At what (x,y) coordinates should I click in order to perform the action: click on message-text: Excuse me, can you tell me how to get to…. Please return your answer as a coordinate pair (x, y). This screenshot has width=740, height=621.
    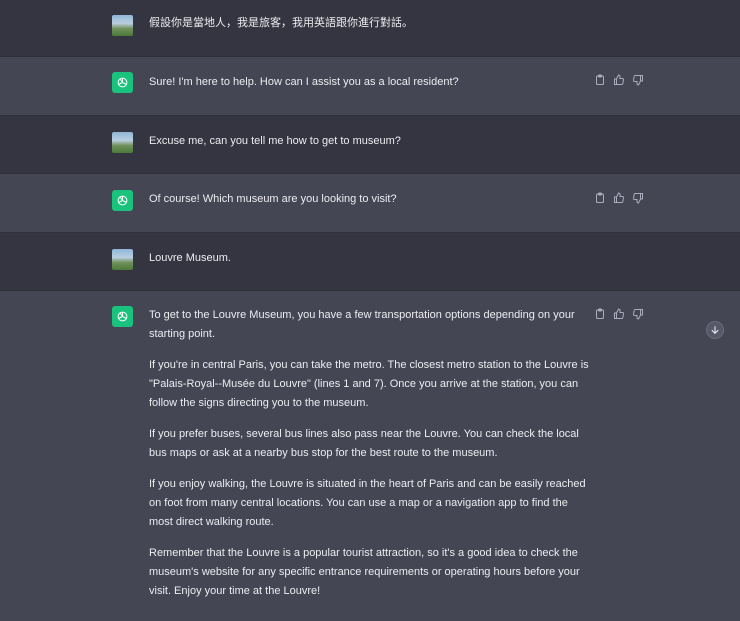
    Looking at the image, I should click on (275, 141).